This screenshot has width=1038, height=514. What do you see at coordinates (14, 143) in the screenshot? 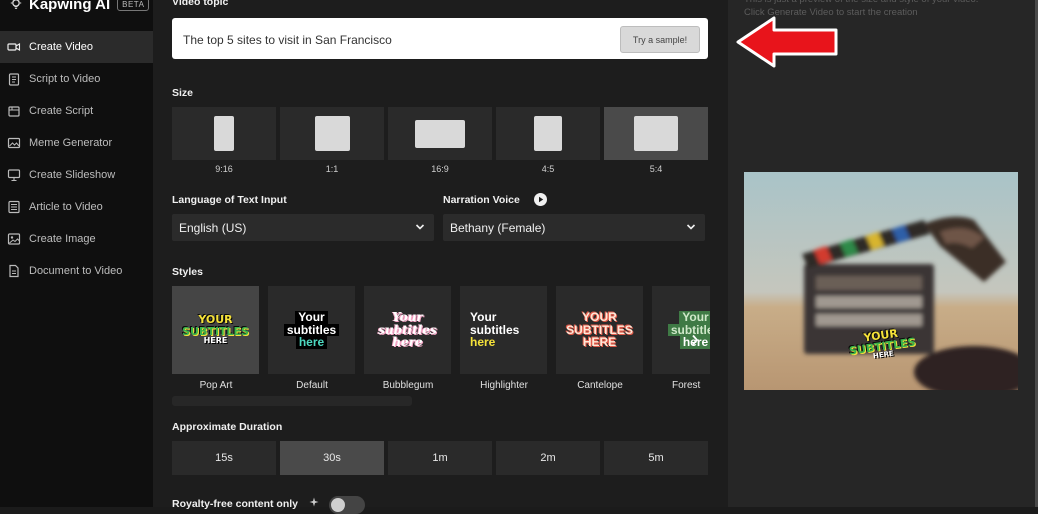
I see `image-frame-icon` at bounding box center [14, 143].